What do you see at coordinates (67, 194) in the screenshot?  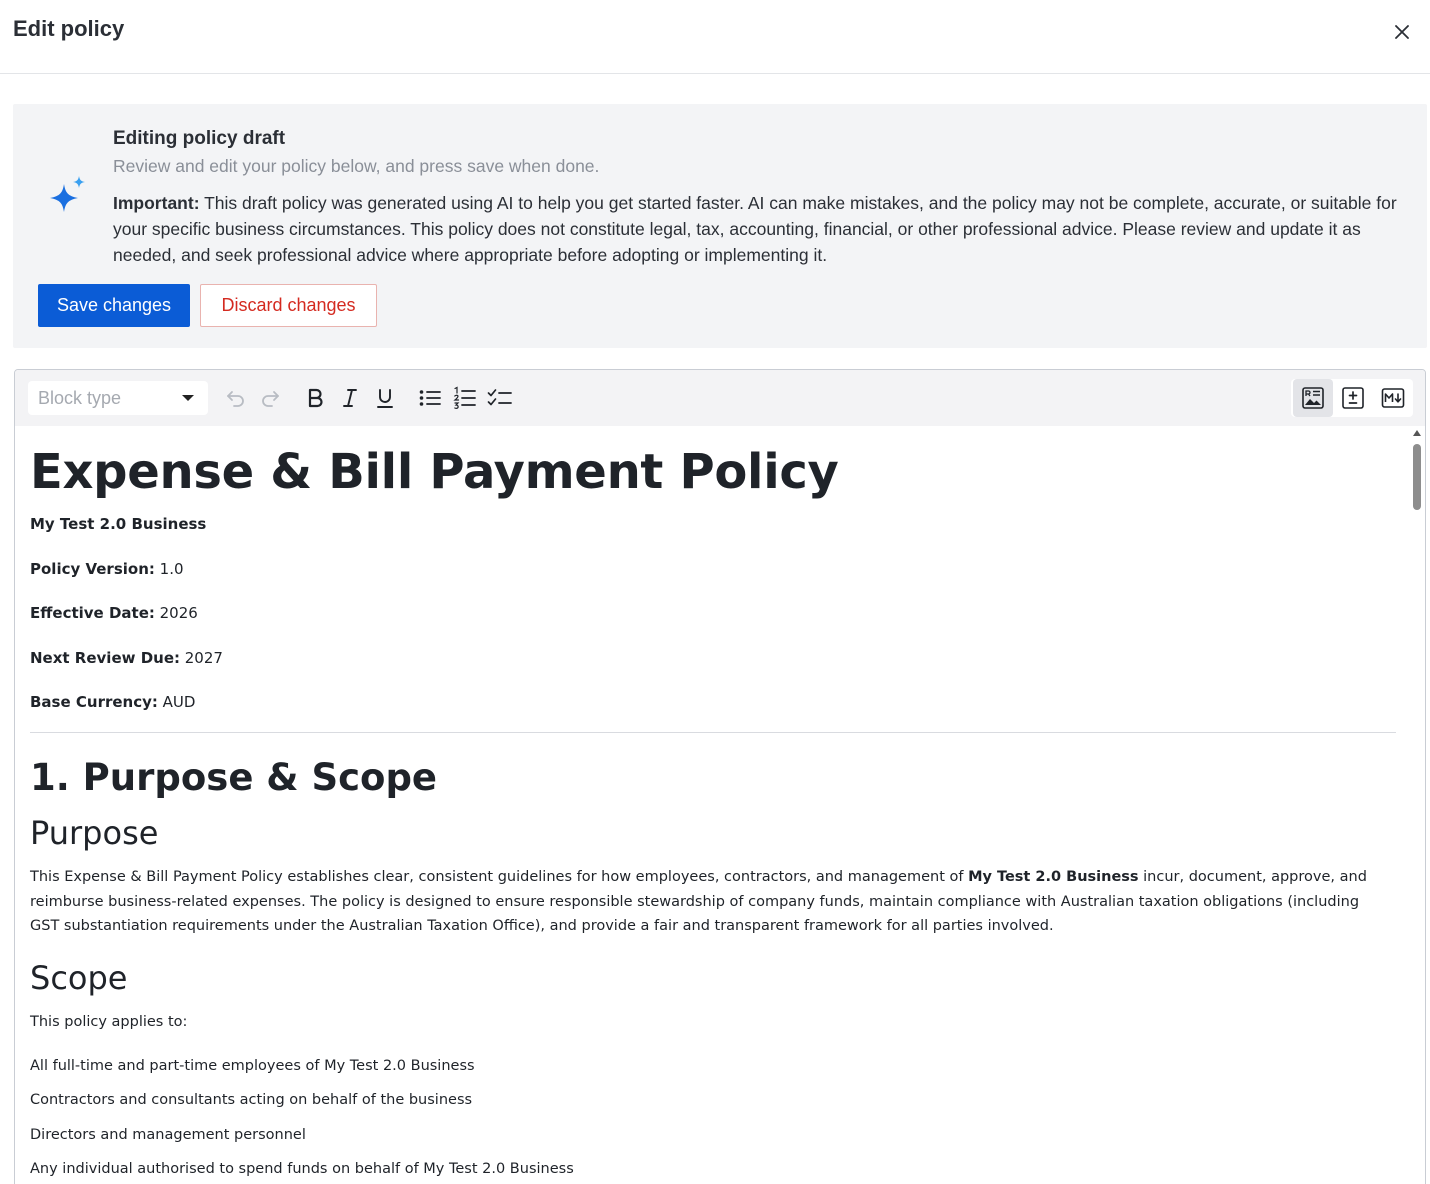 I see `sparkle-icon` at bounding box center [67, 194].